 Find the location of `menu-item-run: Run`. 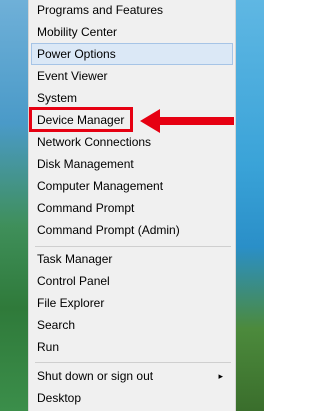

menu-item-run: Run is located at coordinates (132, 347).